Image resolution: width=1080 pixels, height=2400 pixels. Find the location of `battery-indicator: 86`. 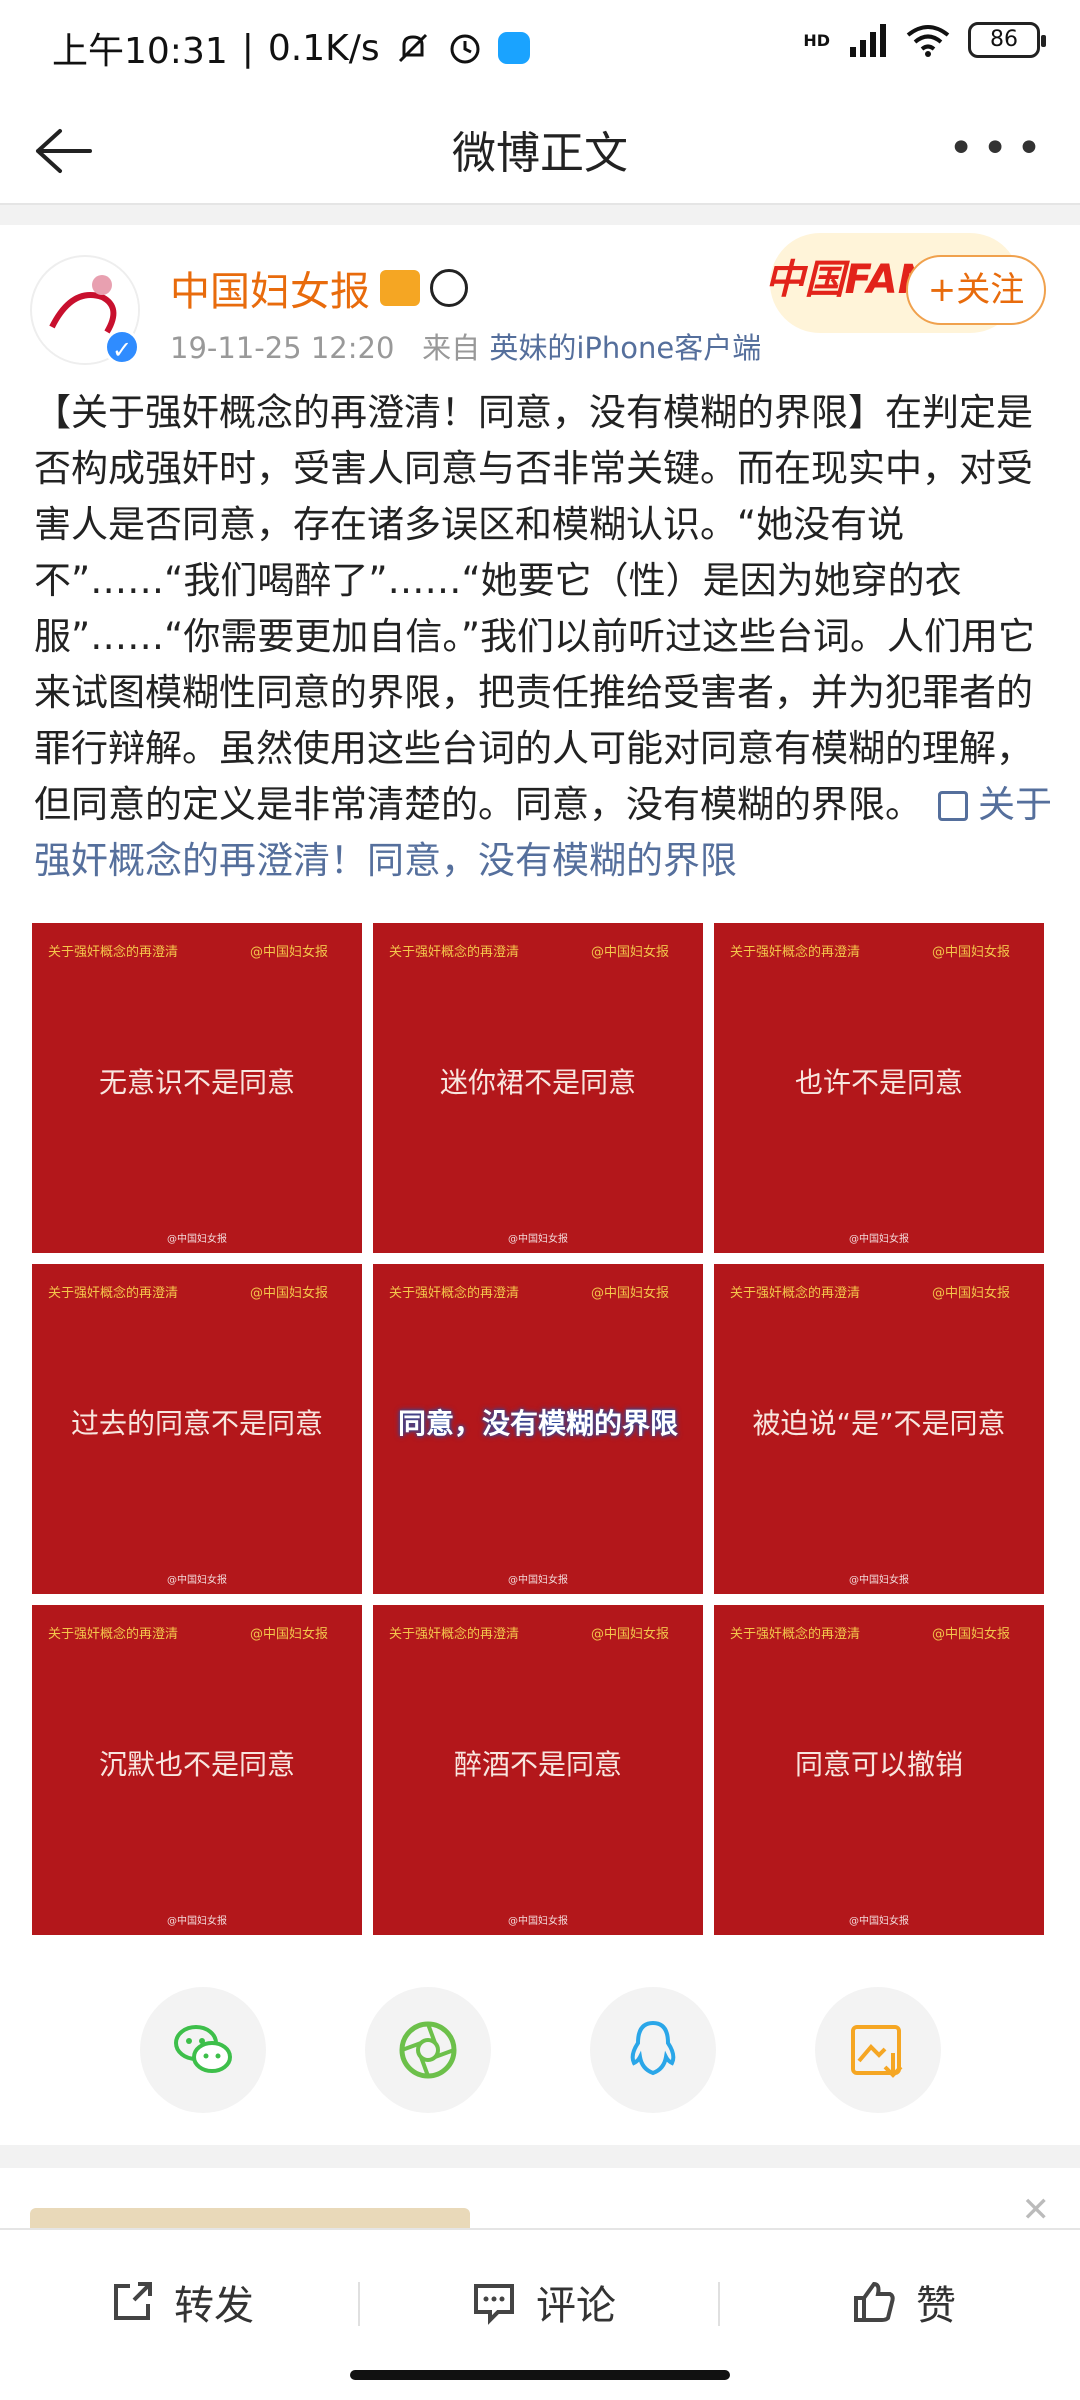

battery-indicator: 86 is located at coordinates (1007, 40).